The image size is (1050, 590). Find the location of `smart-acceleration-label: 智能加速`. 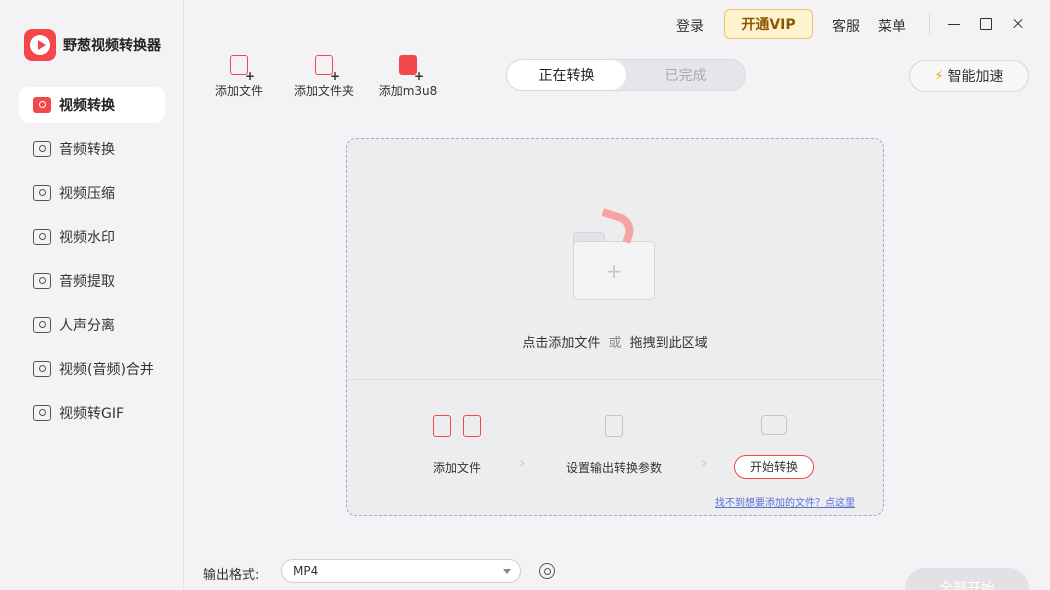

smart-acceleration-label: 智能加速 is located at coordinates (975, 77).